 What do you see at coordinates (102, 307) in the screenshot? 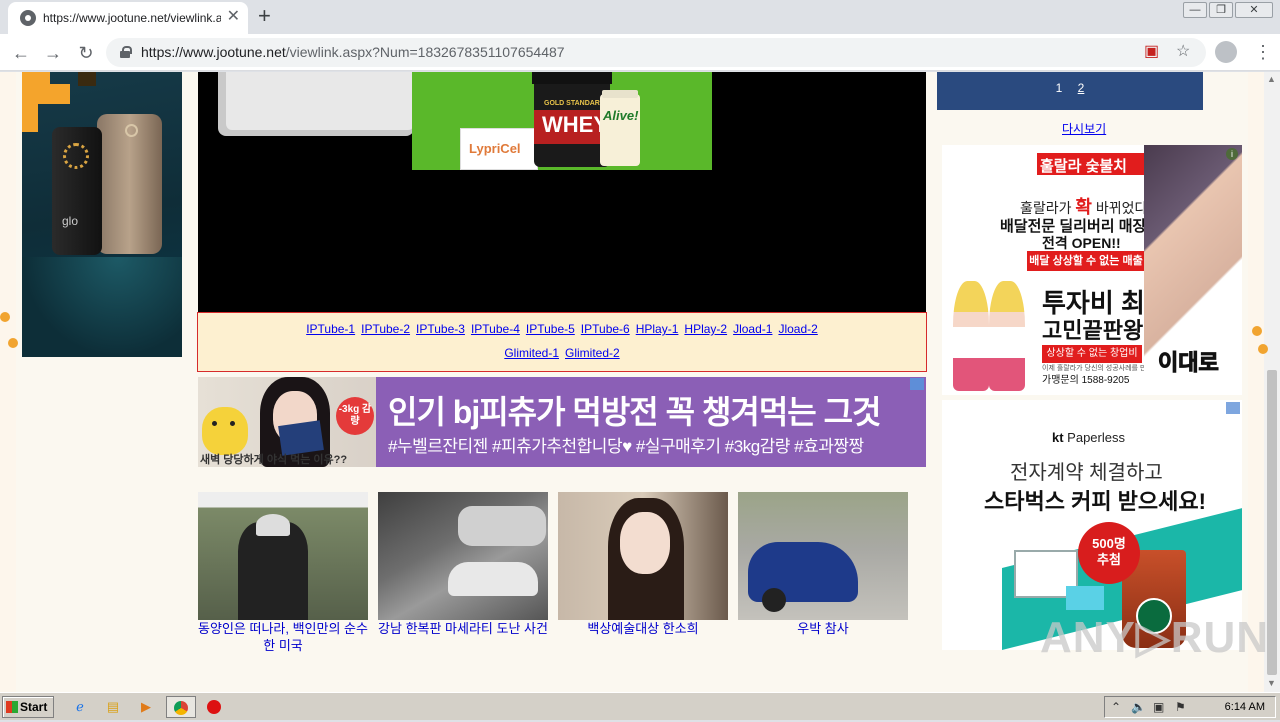
I see `ad-background-cloth` at bounding box center [102, 307].